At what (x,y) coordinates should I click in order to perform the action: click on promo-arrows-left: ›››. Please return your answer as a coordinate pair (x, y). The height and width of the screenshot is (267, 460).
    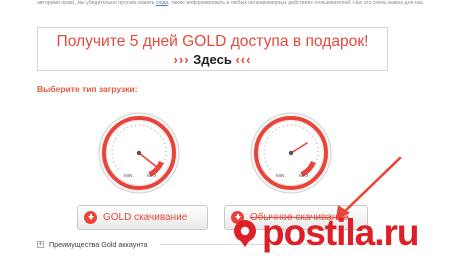
    Looking at the image, I should click on (181, 59).